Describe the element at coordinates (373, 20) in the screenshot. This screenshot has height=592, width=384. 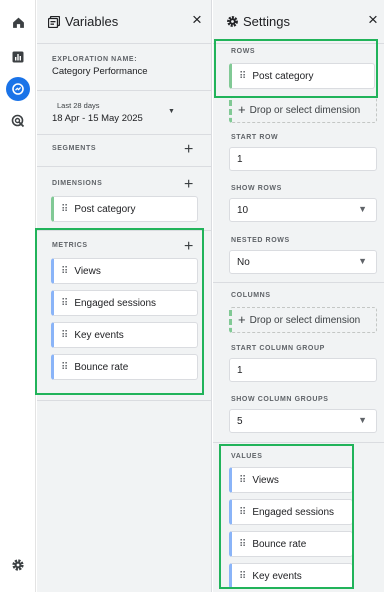
I see `close-settings-icon: ×` at that location.